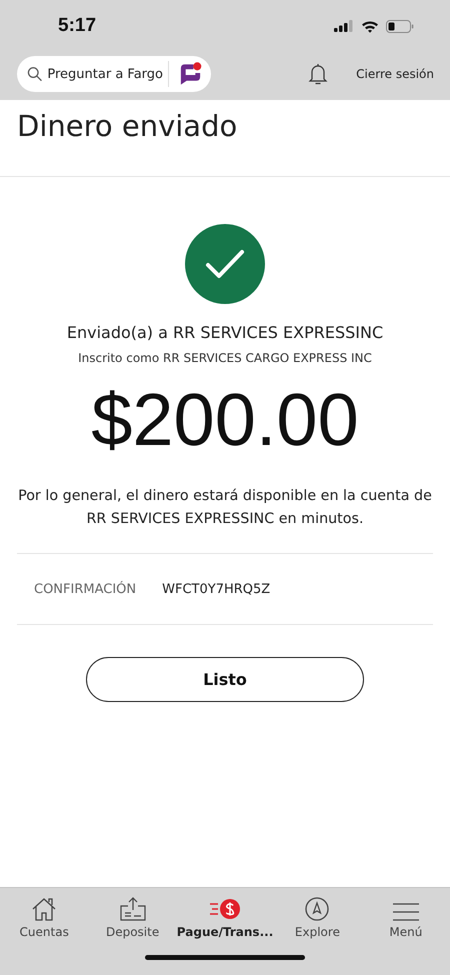  Describe the element at coordinates (225, 420) in the screenshot. I see `amount-text: $200.00` at that location.